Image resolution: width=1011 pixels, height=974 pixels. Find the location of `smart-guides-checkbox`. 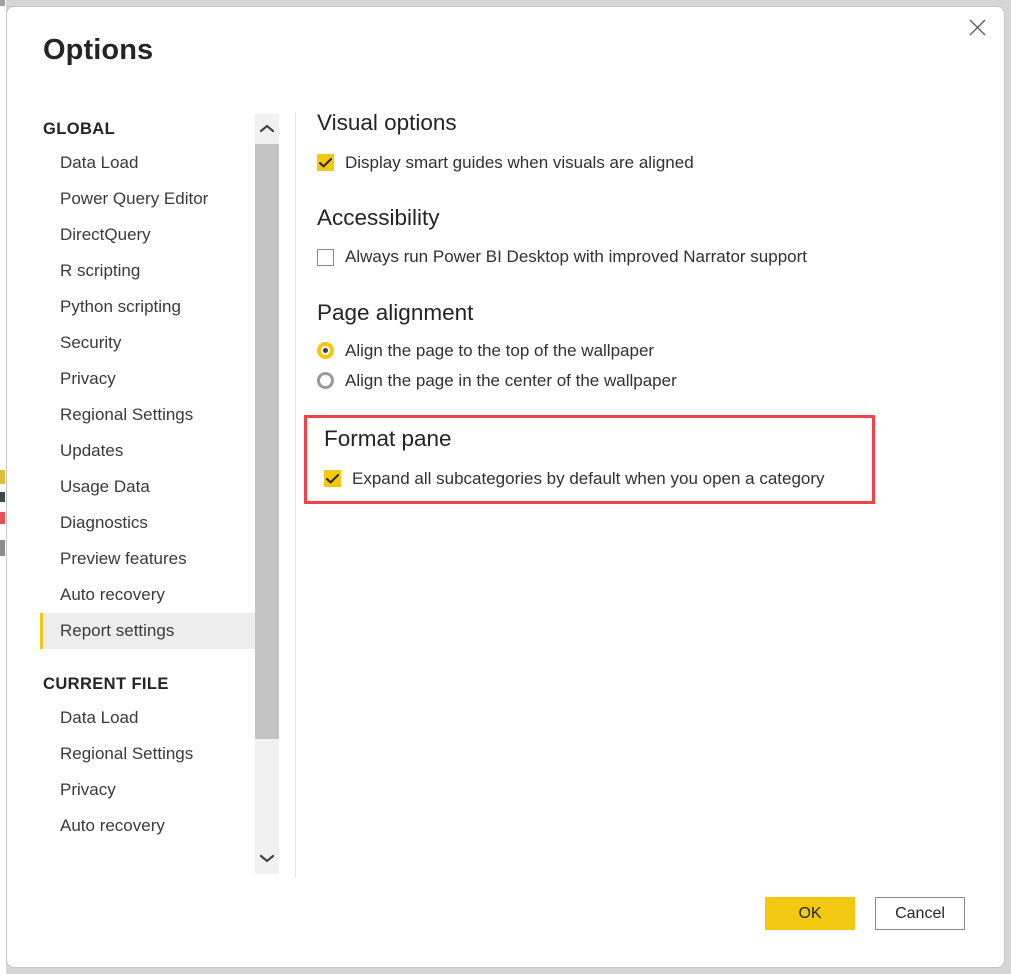

smart-guides-checkbox is located at coordinates (325, 162).